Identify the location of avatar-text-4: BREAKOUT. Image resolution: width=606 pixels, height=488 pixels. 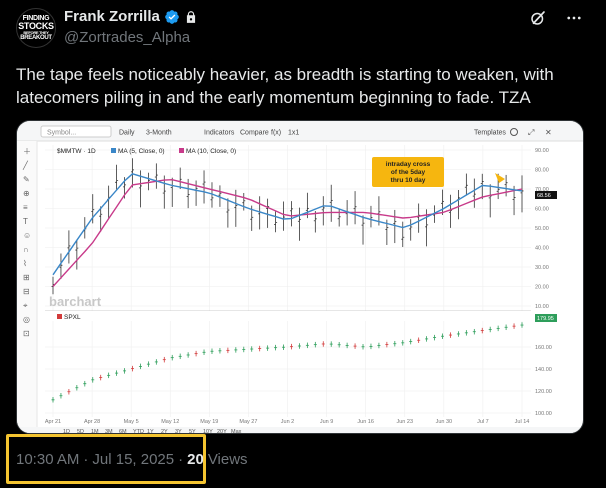
(36, 38).